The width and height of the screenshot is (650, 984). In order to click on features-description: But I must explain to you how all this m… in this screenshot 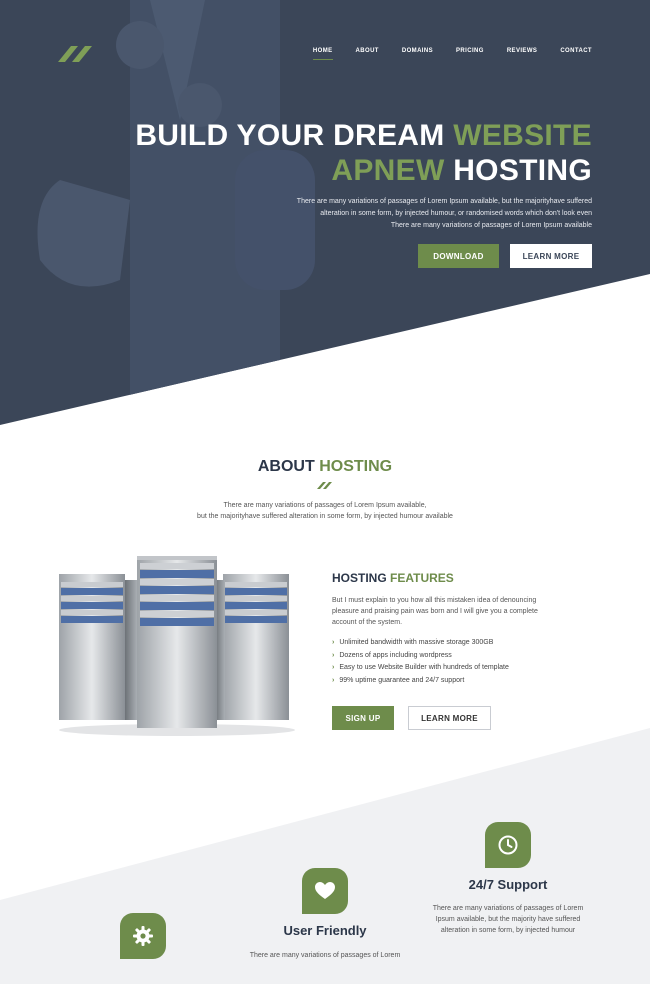, I will do `click(435, 611)`.